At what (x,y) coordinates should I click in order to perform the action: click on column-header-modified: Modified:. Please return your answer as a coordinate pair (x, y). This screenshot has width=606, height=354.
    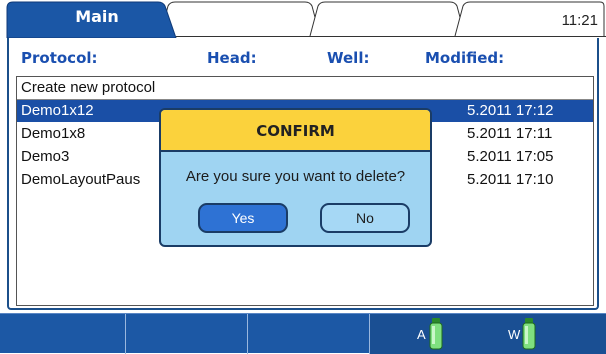
    Looking at the image, I should click on (465, 58).